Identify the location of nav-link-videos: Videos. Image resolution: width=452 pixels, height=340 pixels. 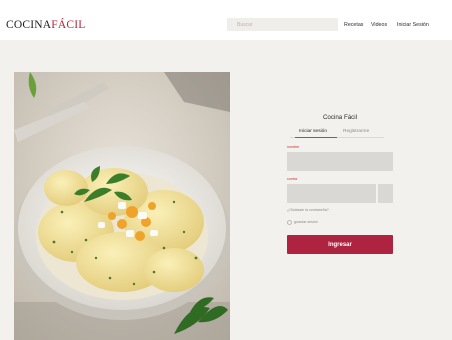
(379, 25).